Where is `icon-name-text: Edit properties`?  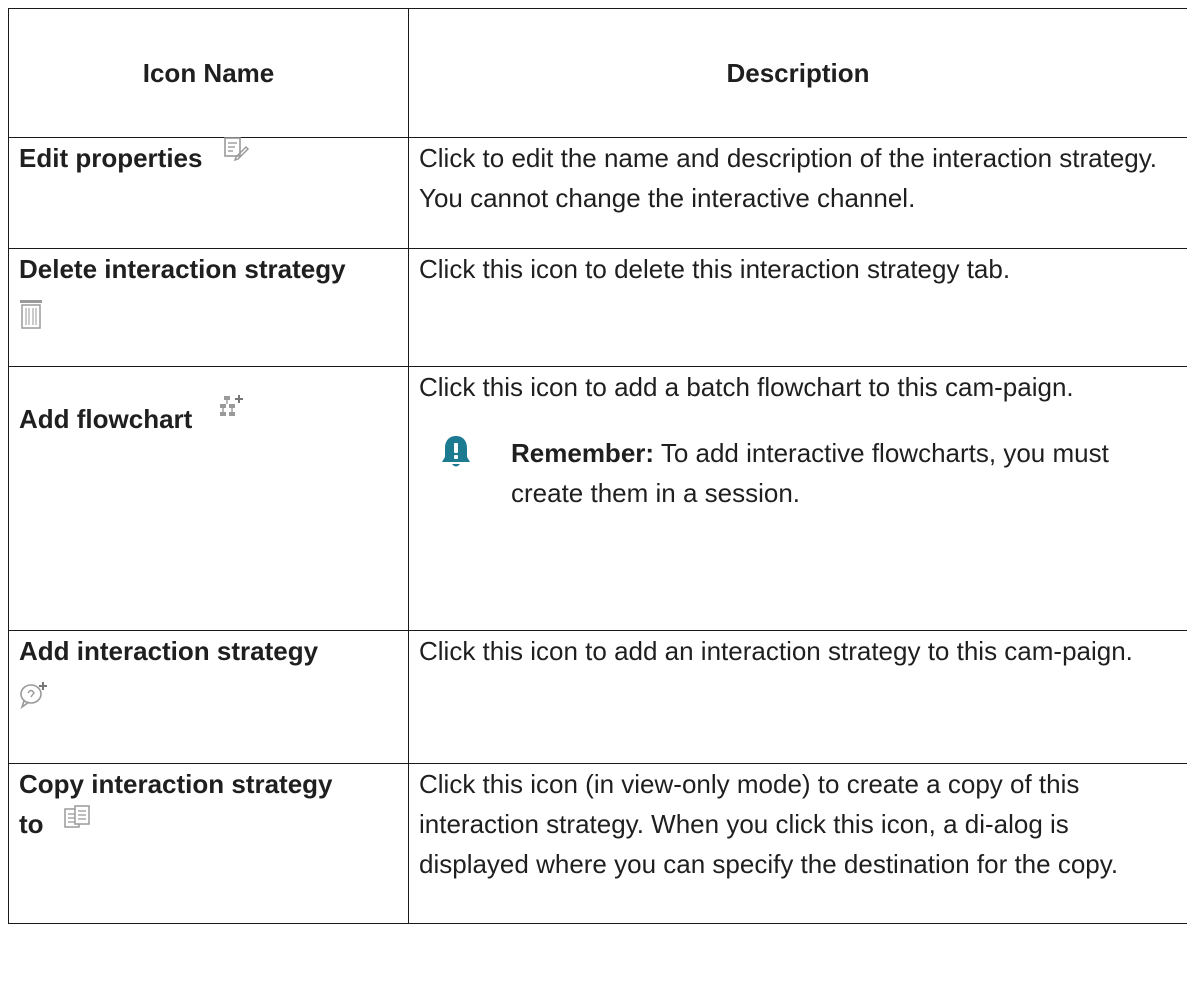 icon-name-text: Edit properties is located at coordinates (111, 158).